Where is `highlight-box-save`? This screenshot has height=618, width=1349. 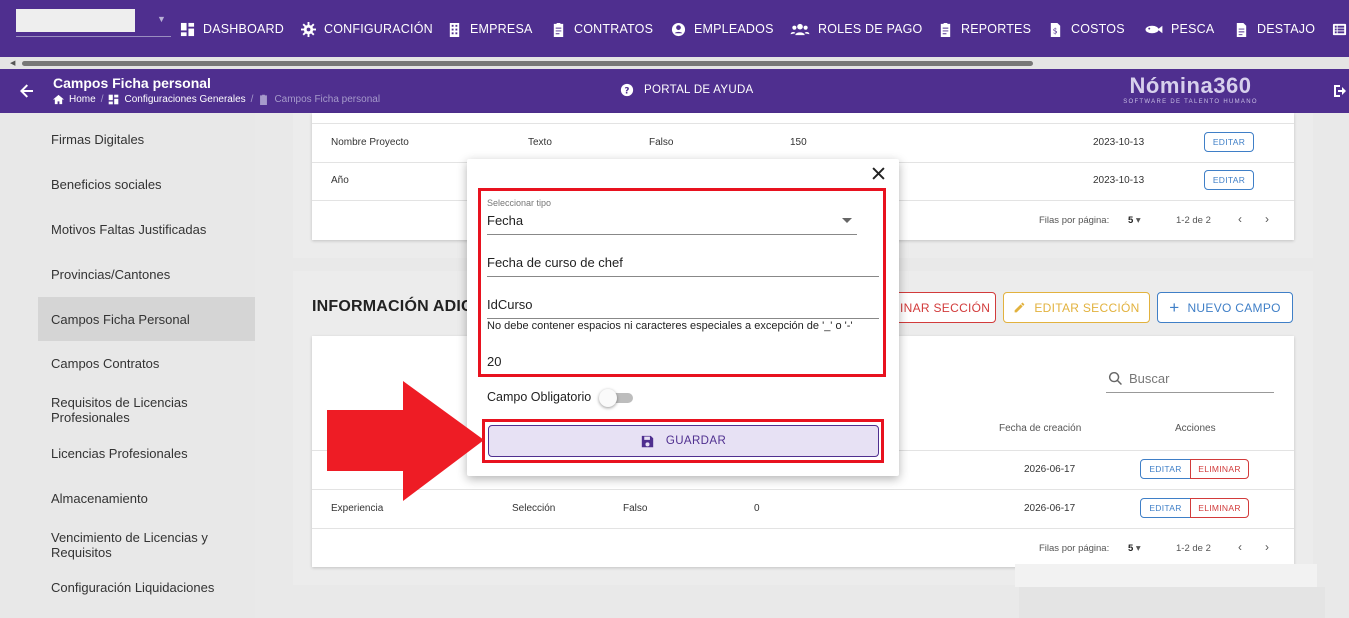 highlight-box-save is located at coordinates (683, 441).